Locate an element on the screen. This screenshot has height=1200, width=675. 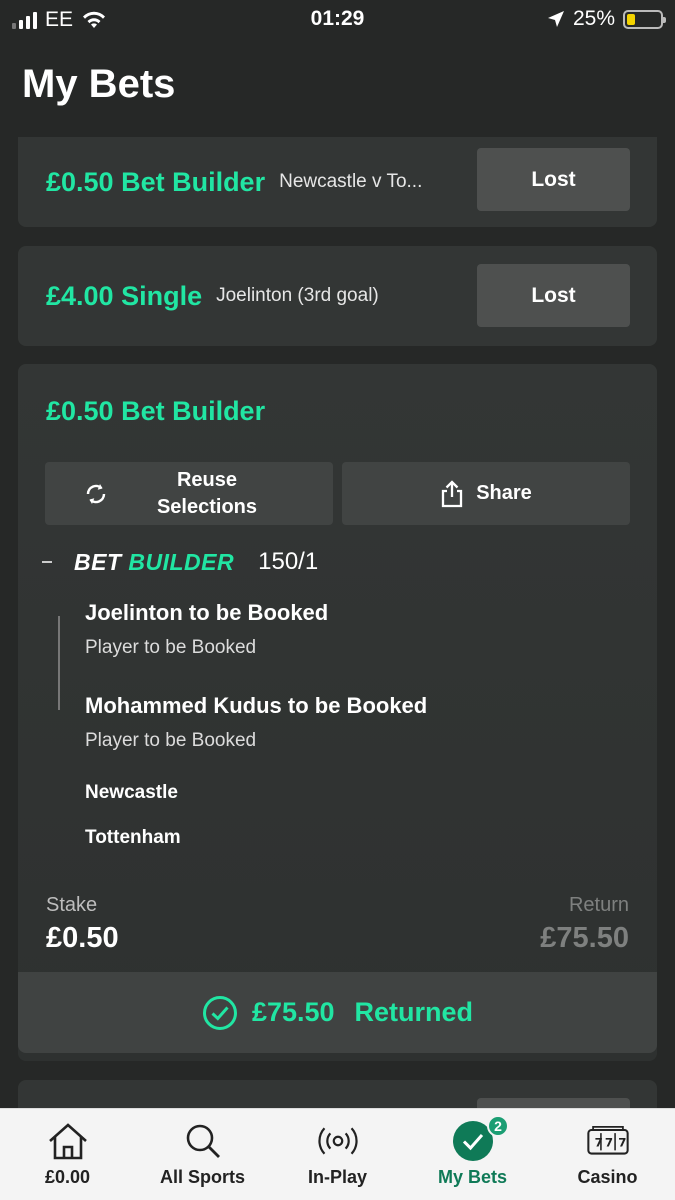
reuse-label: Reuse Selections is located at coordinates (207, 494).